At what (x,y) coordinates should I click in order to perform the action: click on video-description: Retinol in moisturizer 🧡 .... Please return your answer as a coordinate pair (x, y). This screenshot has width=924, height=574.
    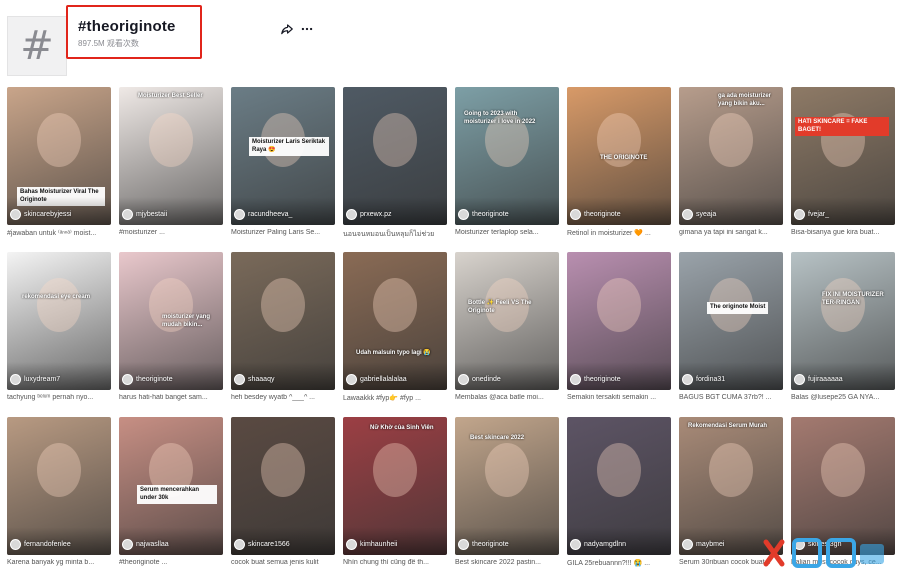
    Looking at the image, I should click on (619, 233).